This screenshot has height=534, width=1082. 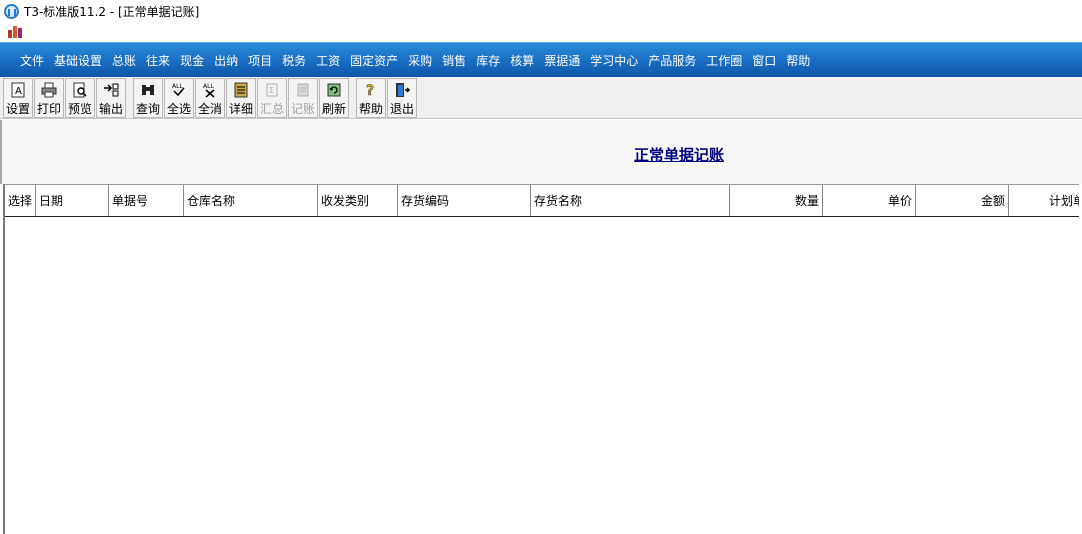 I want to click on deselect-all-icon: ALL, so click(x=210, y=90).